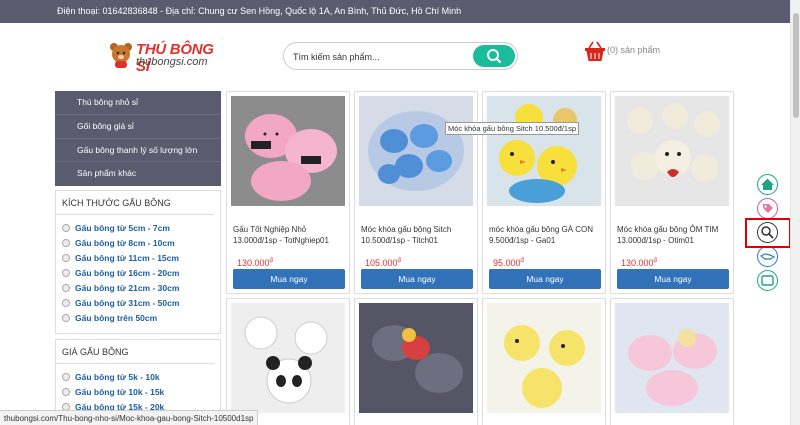 The width and height of the screenshot is (800, 425). Describe the element at coordinates (418, 229) in the screenshot. I see `product-name: Móc khóa gấu bông Sitch` at that location.